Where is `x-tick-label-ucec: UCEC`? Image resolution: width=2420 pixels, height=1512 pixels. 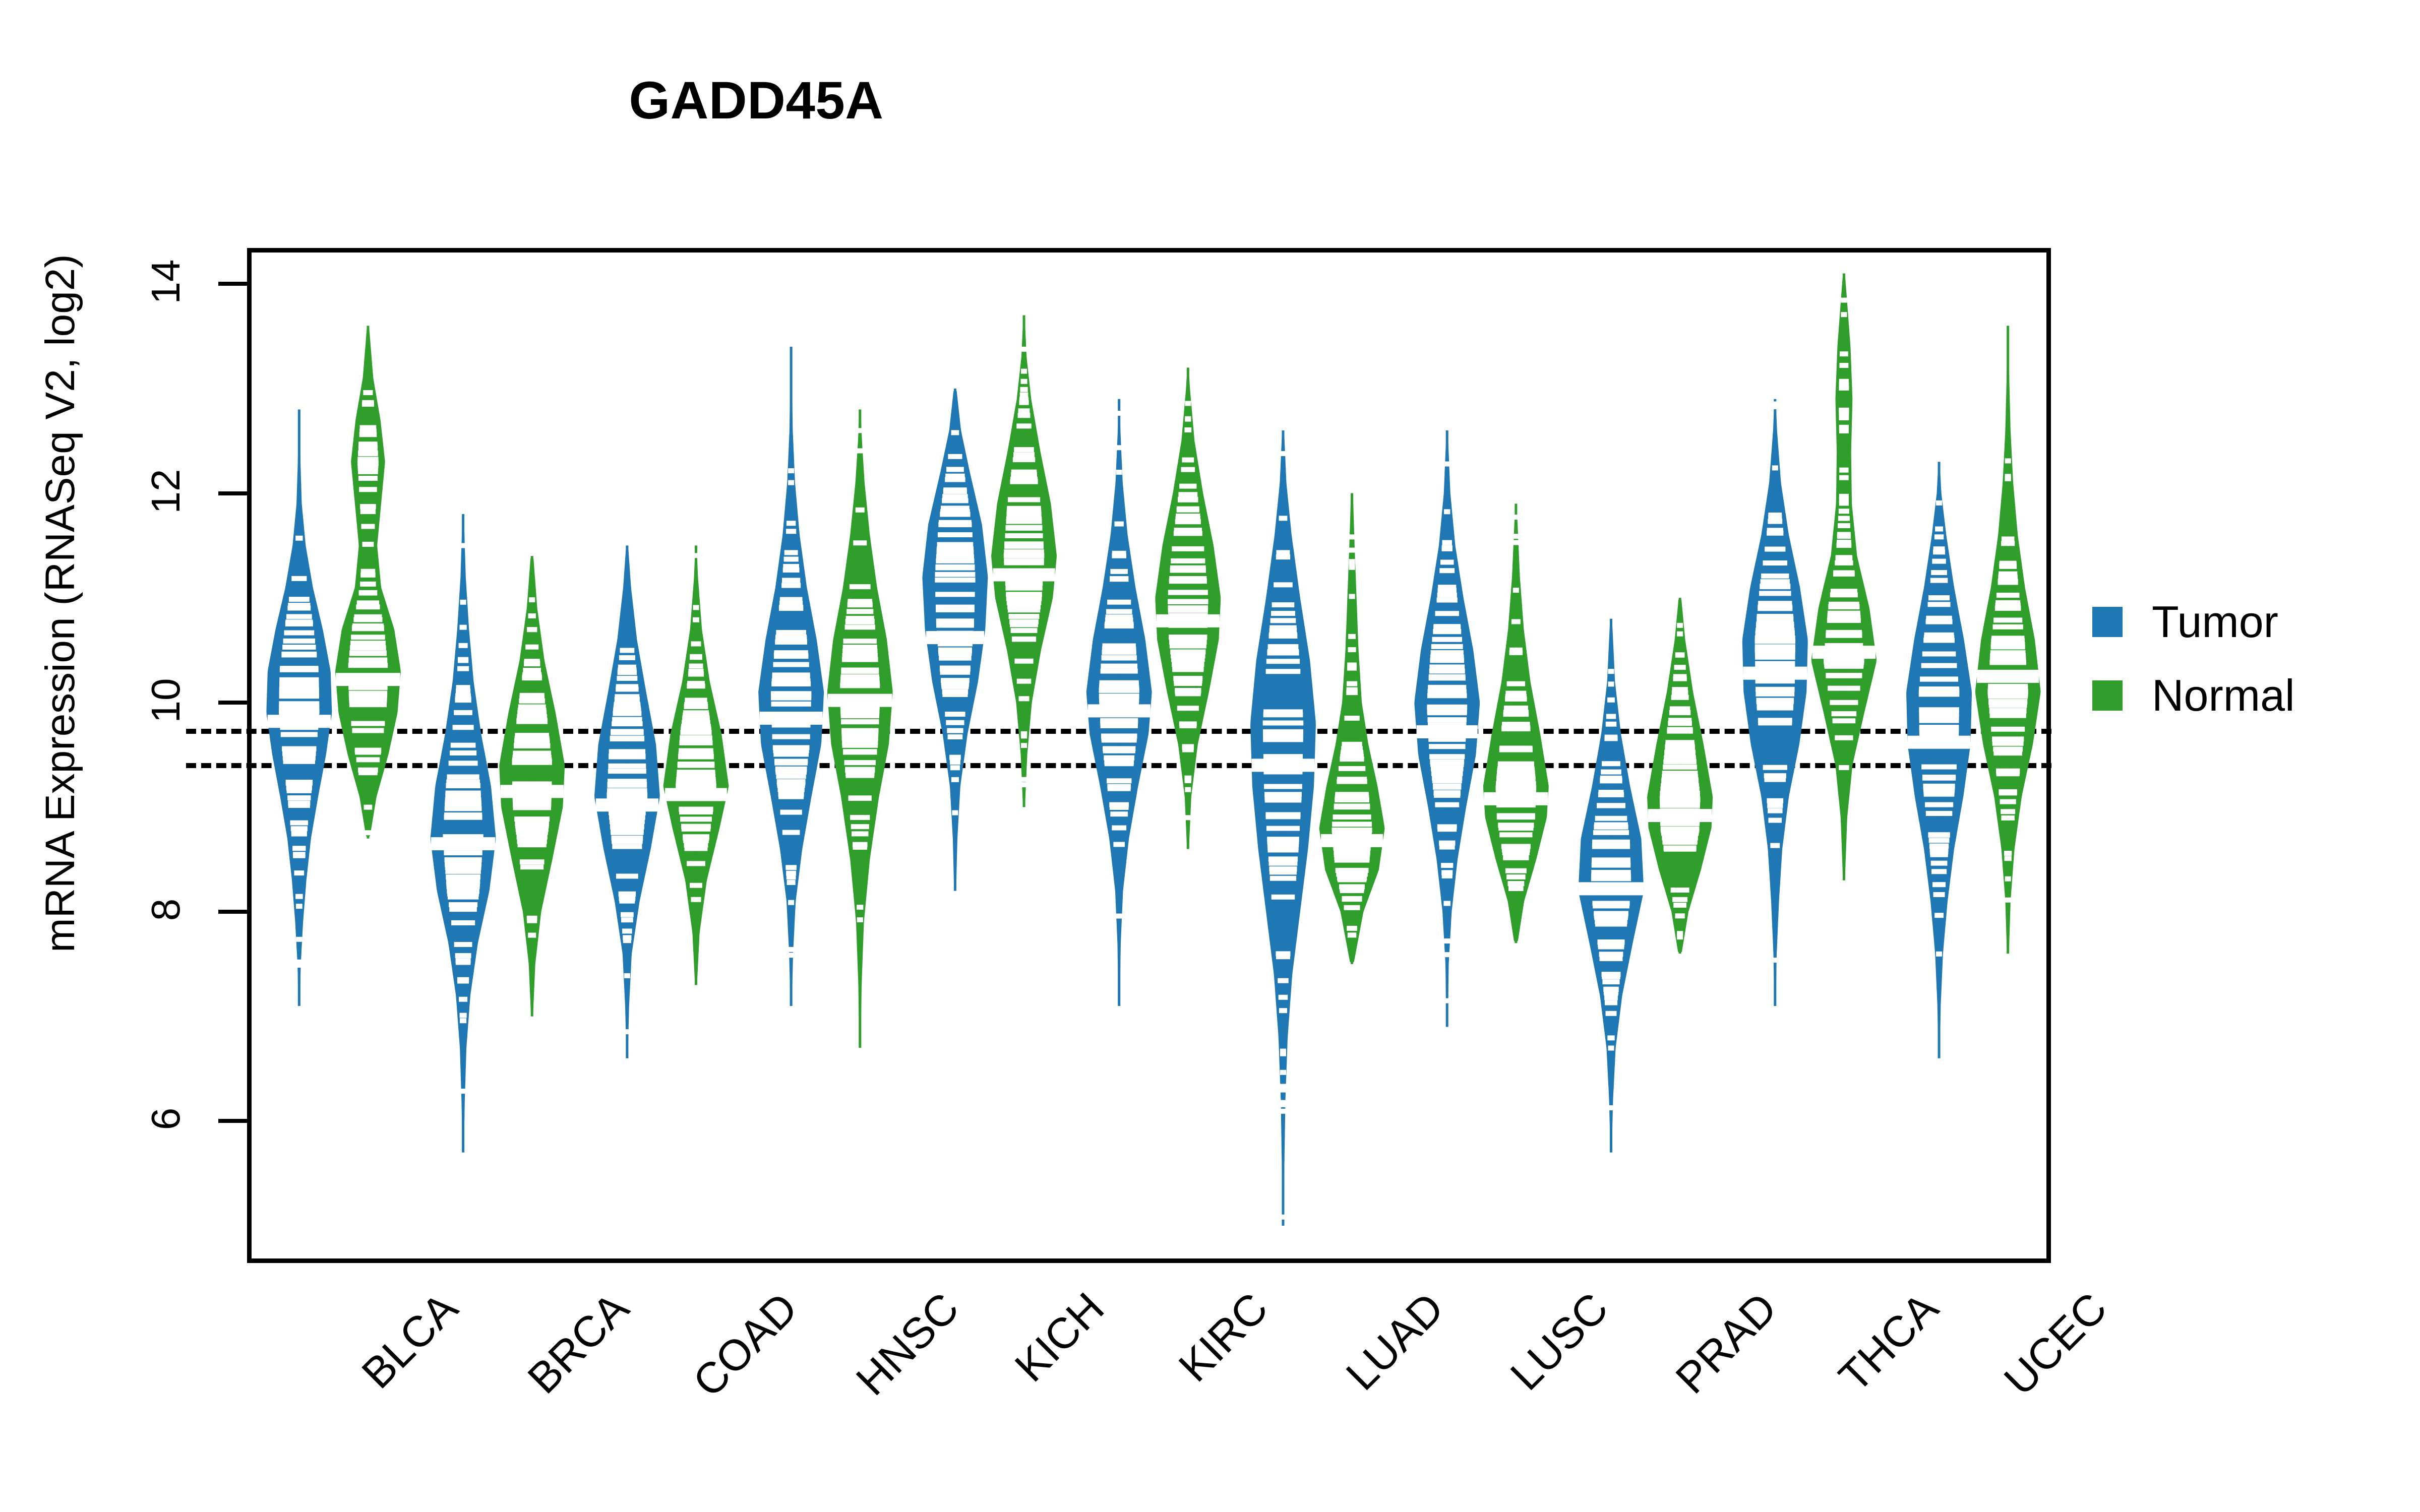
x-tick-label-ucec: UCEC is located at coordinates (2055, 1344).